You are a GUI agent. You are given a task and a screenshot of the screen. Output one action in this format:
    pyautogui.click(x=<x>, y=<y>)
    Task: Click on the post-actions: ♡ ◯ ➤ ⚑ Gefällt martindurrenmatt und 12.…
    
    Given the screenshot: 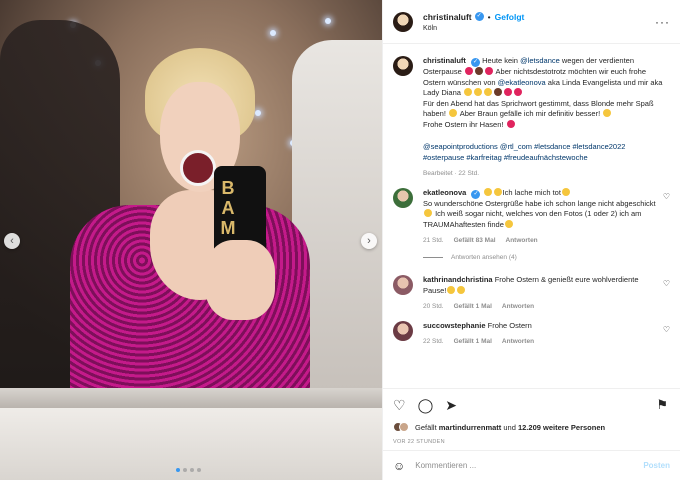 What is the action you would take?
    pyautogui.click(x=531, y=419)
    